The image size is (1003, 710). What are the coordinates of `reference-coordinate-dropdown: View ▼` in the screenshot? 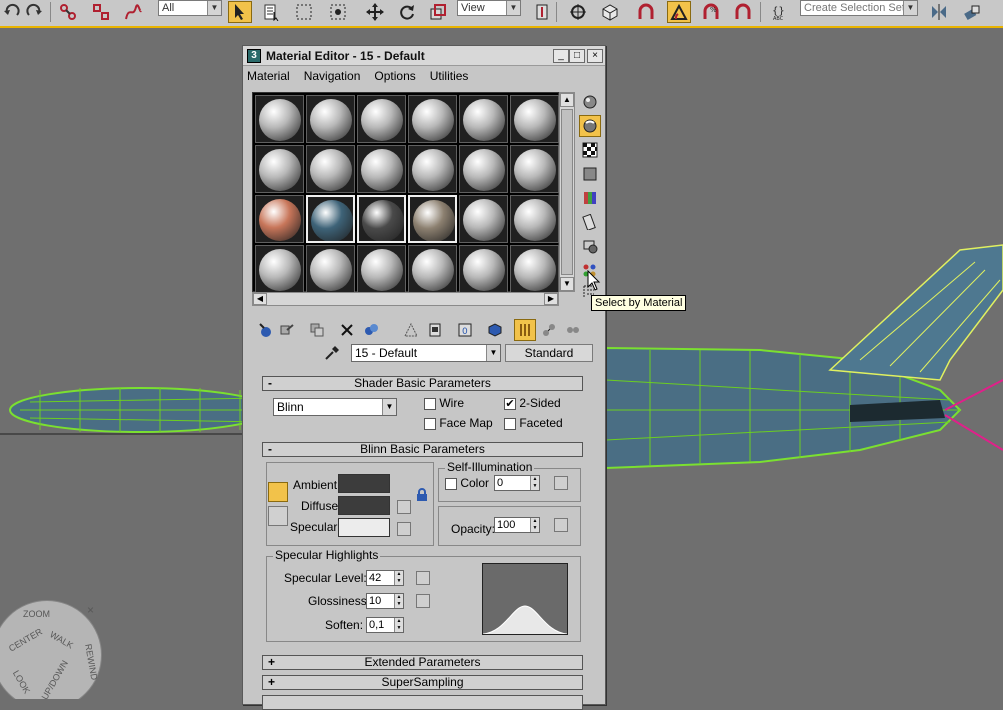 It's located at (489, 8).